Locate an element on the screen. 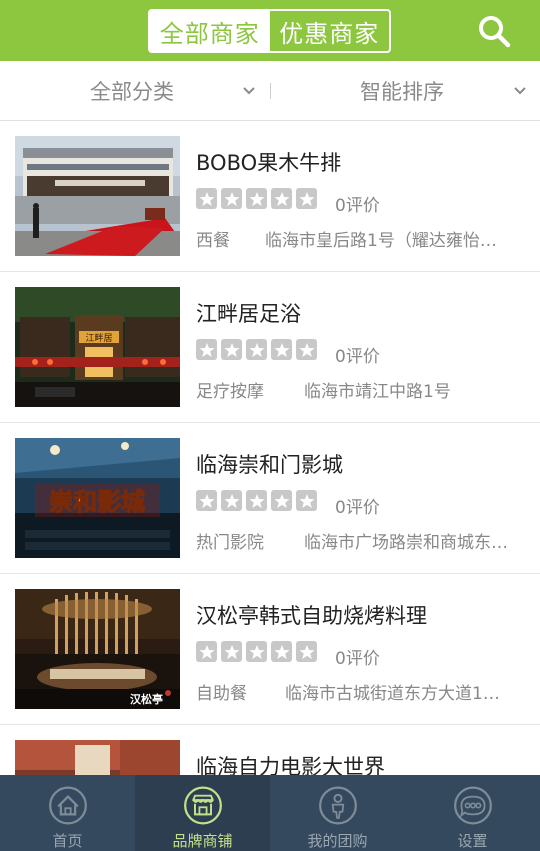 The width and height of the screenshot is (540, 851). sign-text: 江畔居 is located at coordinates (98, 338).